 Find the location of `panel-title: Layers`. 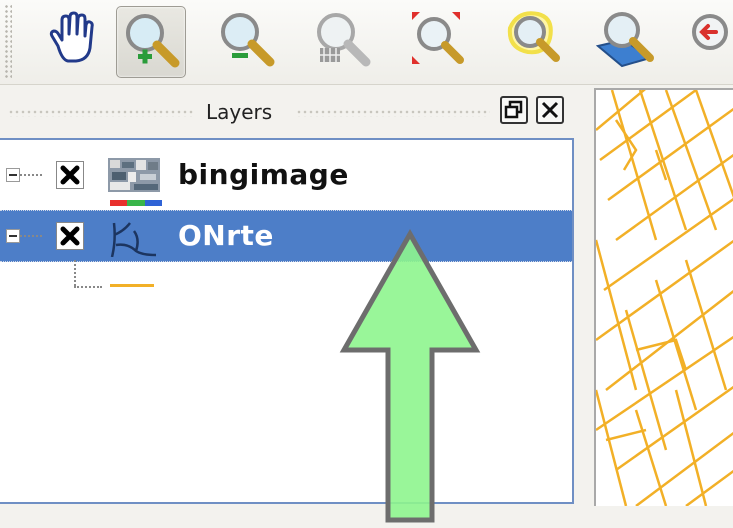

panel-title: Layers is located at coordinates (239, 112).